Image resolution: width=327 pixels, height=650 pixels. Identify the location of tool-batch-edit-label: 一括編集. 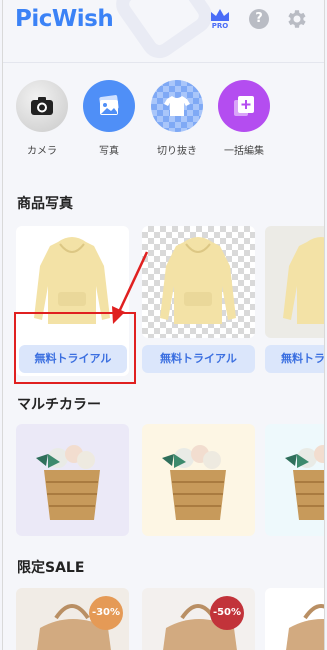
(244, 151).